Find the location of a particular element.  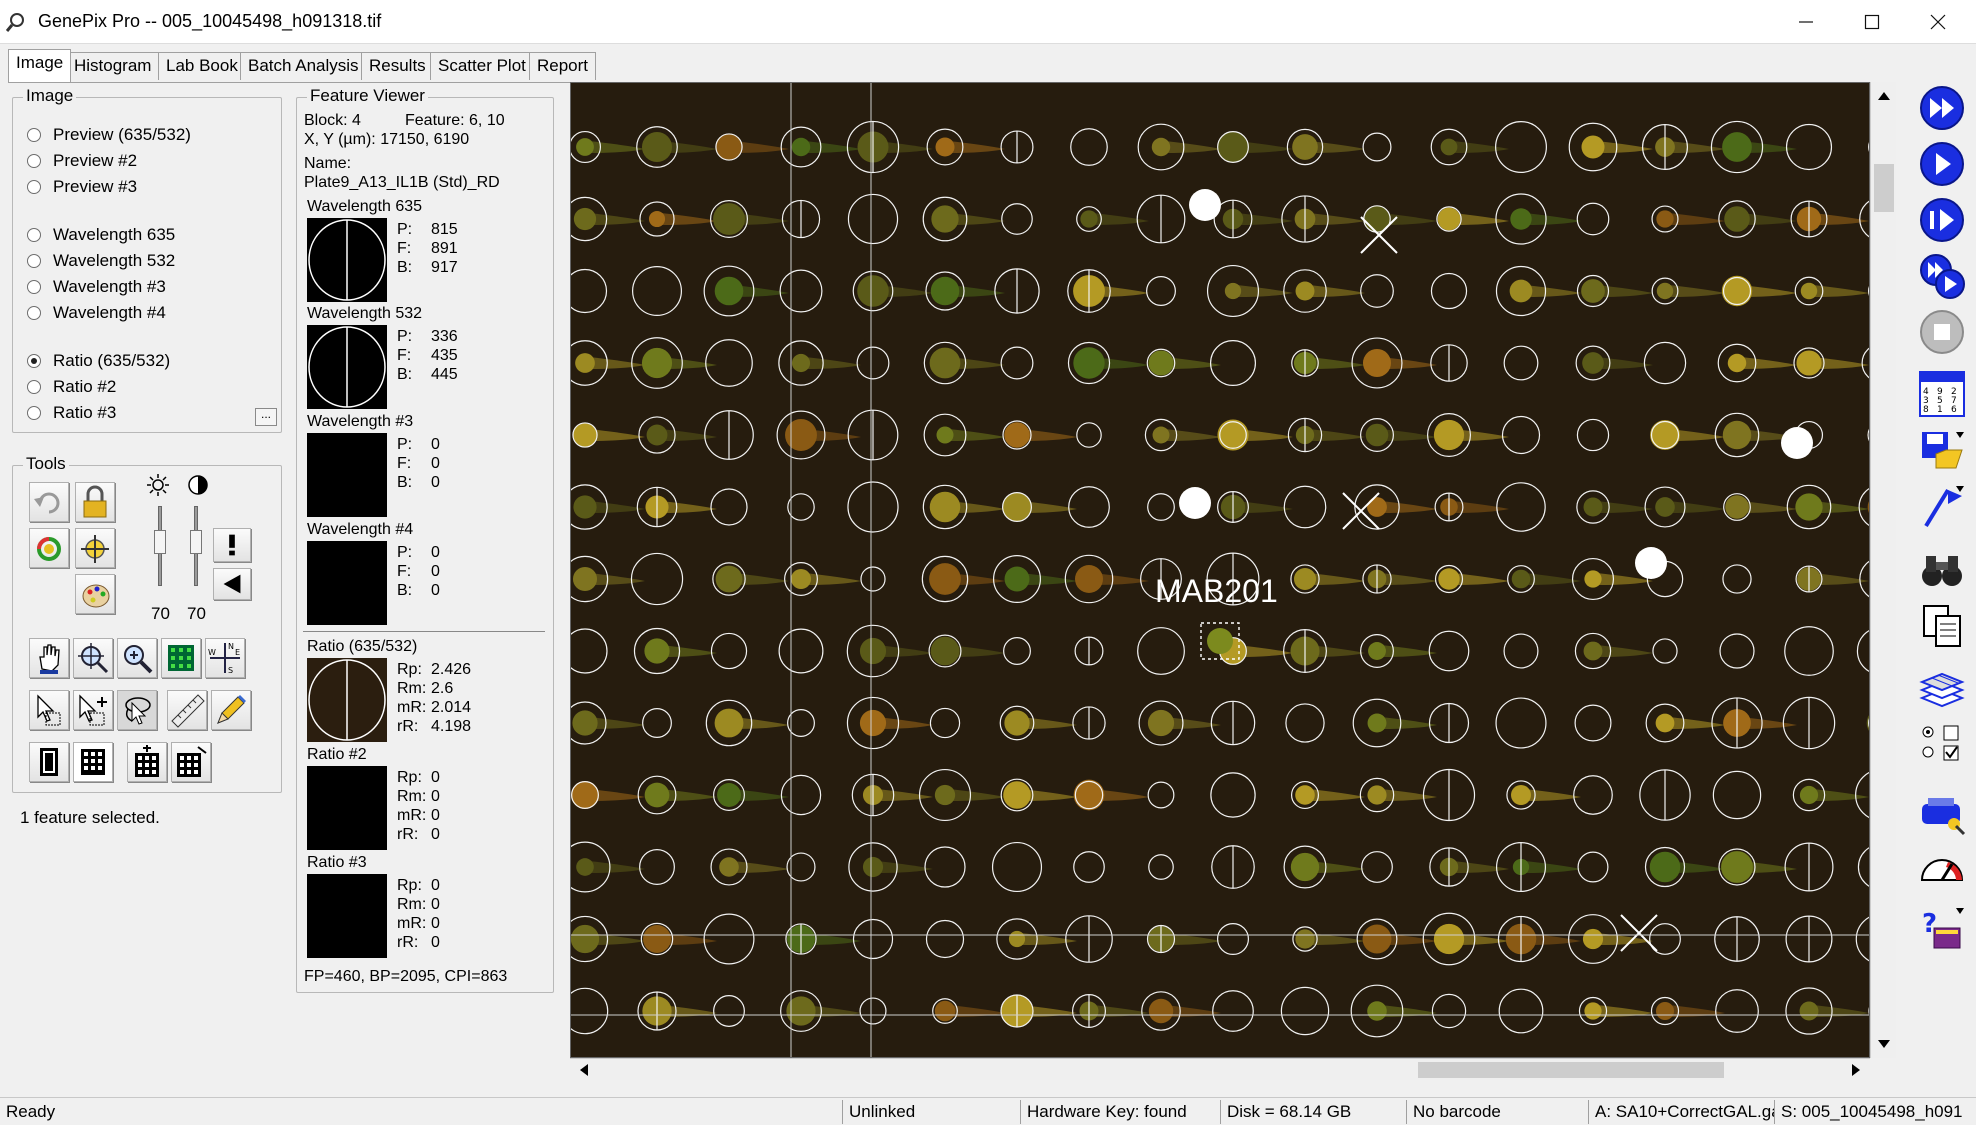

select-button is located at coordinates (49, 710).